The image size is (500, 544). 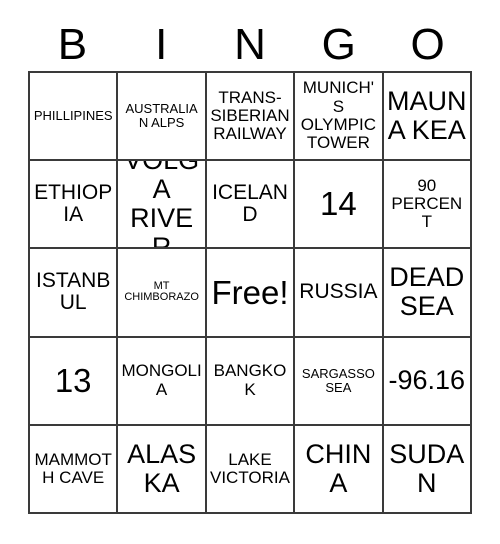 I want to click on bingo-cell: SARGASSO SEA, so click(x=339, y=381).